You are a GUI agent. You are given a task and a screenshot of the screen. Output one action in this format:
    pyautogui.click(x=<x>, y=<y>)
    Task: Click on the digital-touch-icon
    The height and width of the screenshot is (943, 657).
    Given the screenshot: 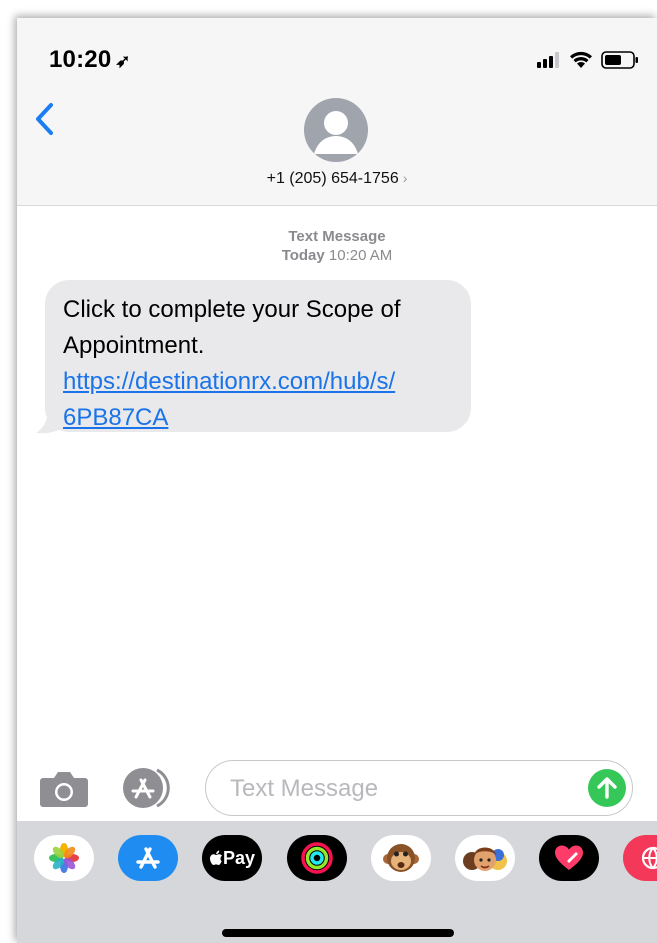 What is the action you would take?
    pyautogui.click(x=569, y=858)
    